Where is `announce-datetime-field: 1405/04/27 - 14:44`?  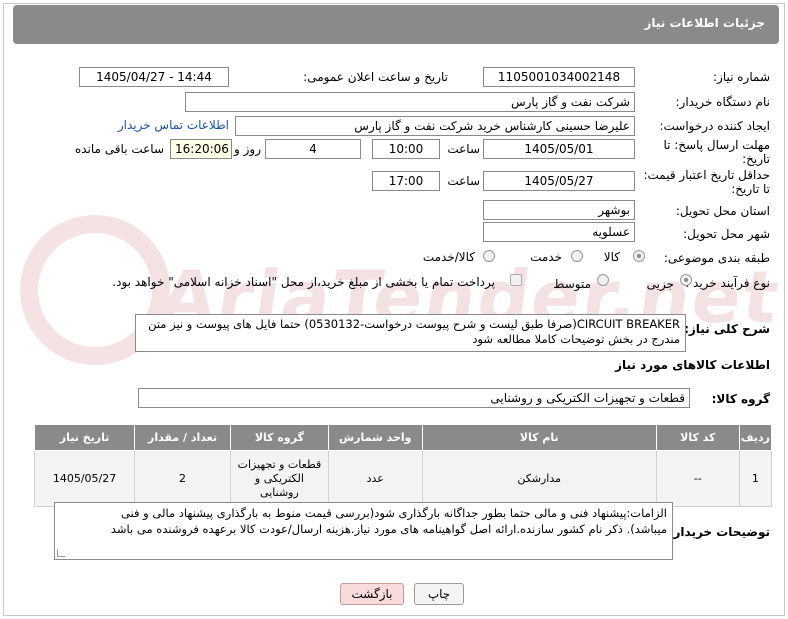 announce-datetime-field: 1405/04/27 - 14:44 is located at coordinates (154, 77).